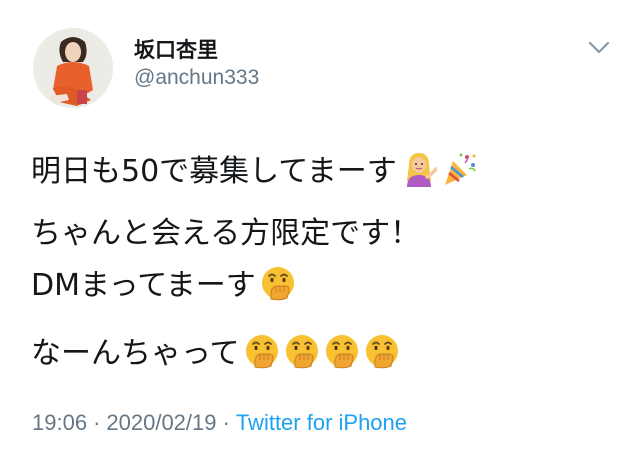 The width and height of the screenshot is (638, 450). I want to click on tweet-source-link: Twitter for iPhone, so click(321, 422).